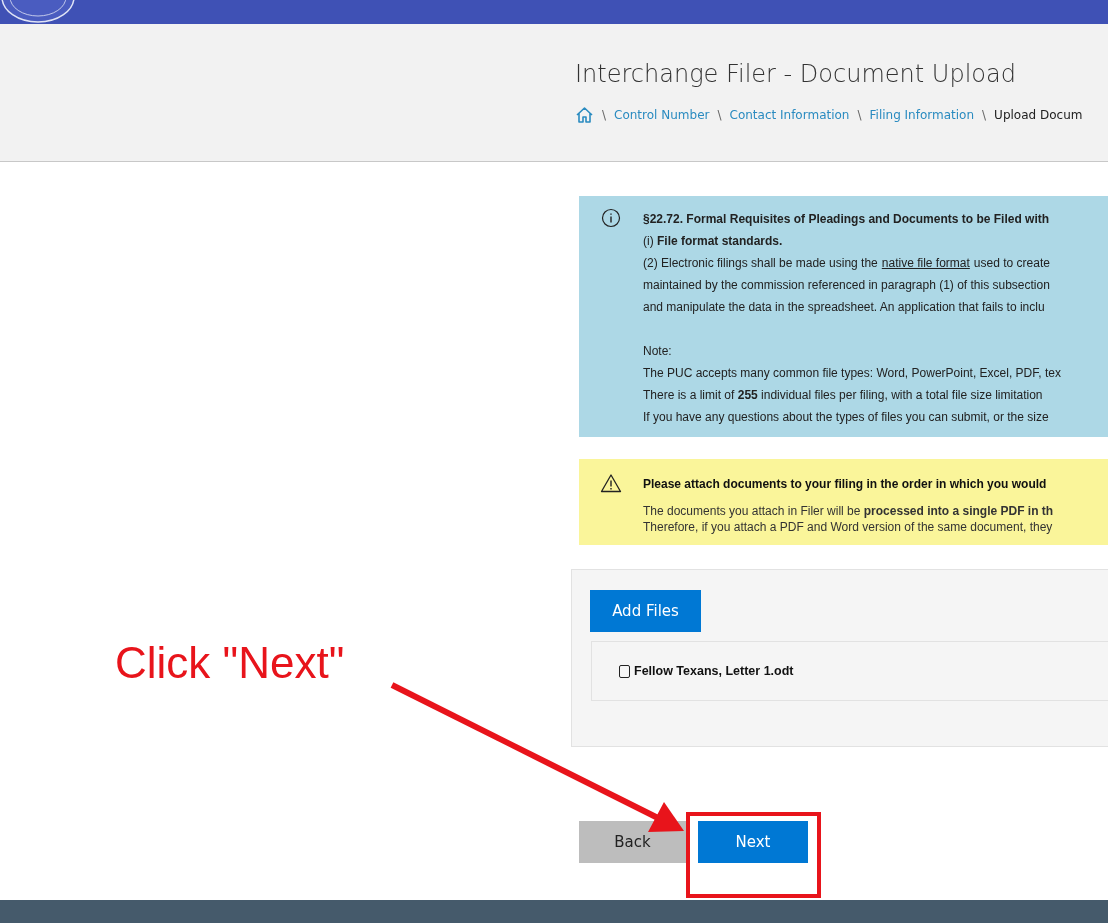 This screenshot has width=1108, height=923. What do you see at coordinates (611, 218) in the screenshot?
I see `info-icon` at bounding box center [611, 218].